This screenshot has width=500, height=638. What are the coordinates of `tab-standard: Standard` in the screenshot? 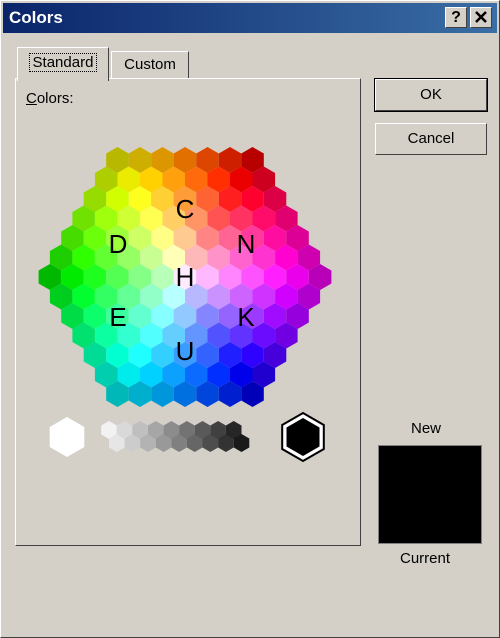 It's located at (63, 64).